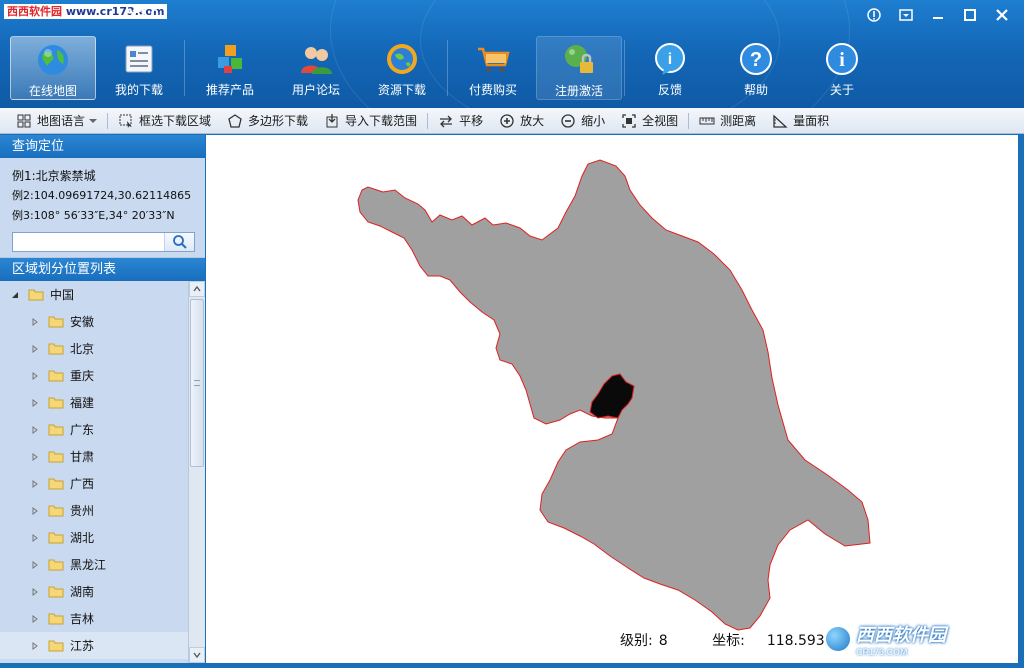  Describe the element at coordinates (800, 121) in the screenshot. I see `measure-area-button: 量面积` at that location.